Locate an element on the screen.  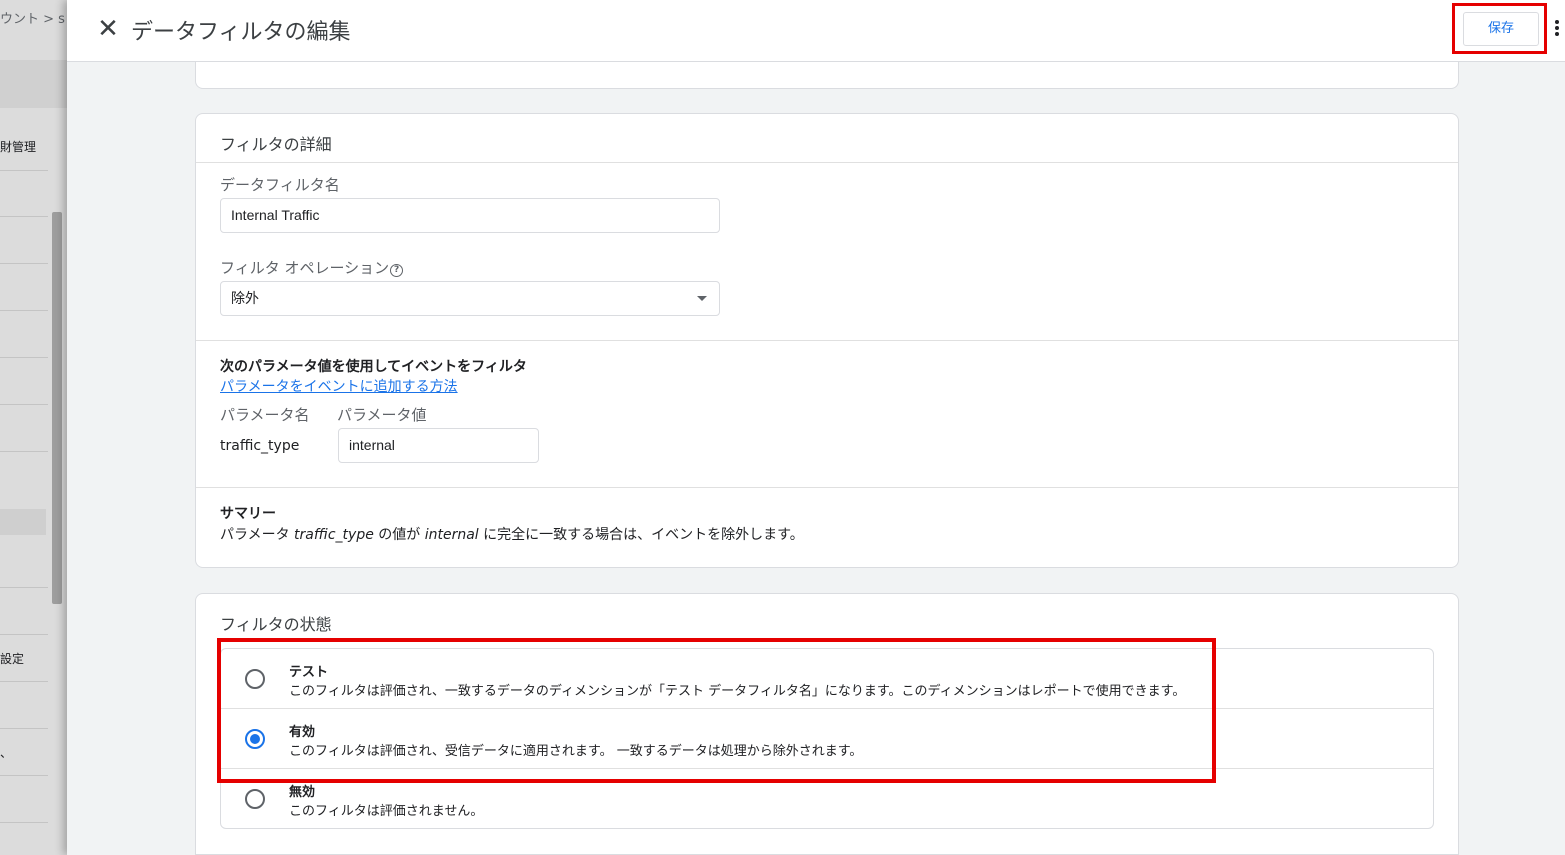
save-highlight: 保存 is located at coordinates (1499, 28).